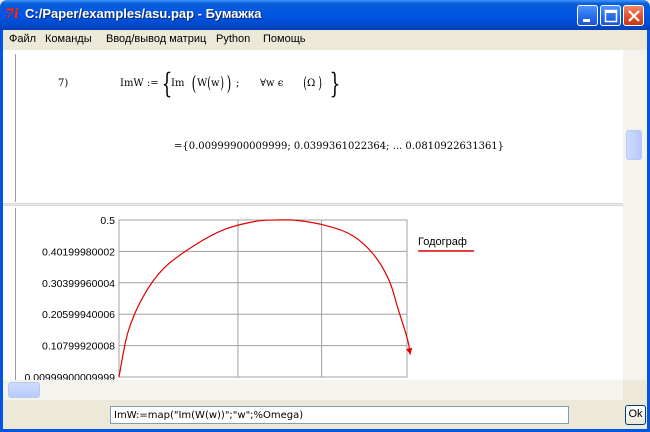 The height and width of the screenshot is (432, 650). I want to click on y-tick-label: 0.10799920008, so click(78, 347).